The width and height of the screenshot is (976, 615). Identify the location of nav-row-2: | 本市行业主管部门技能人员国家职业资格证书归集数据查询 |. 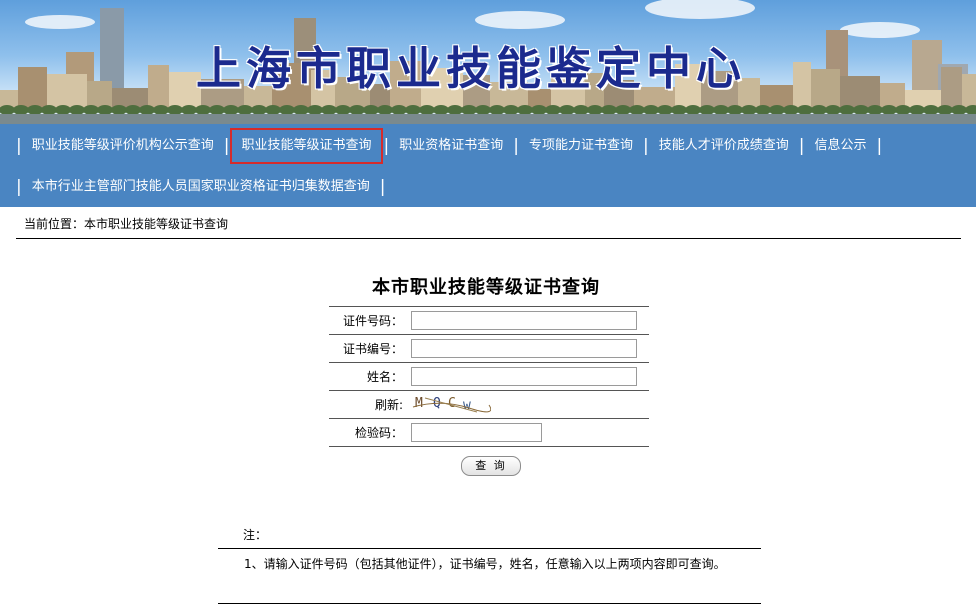
(200, 187).